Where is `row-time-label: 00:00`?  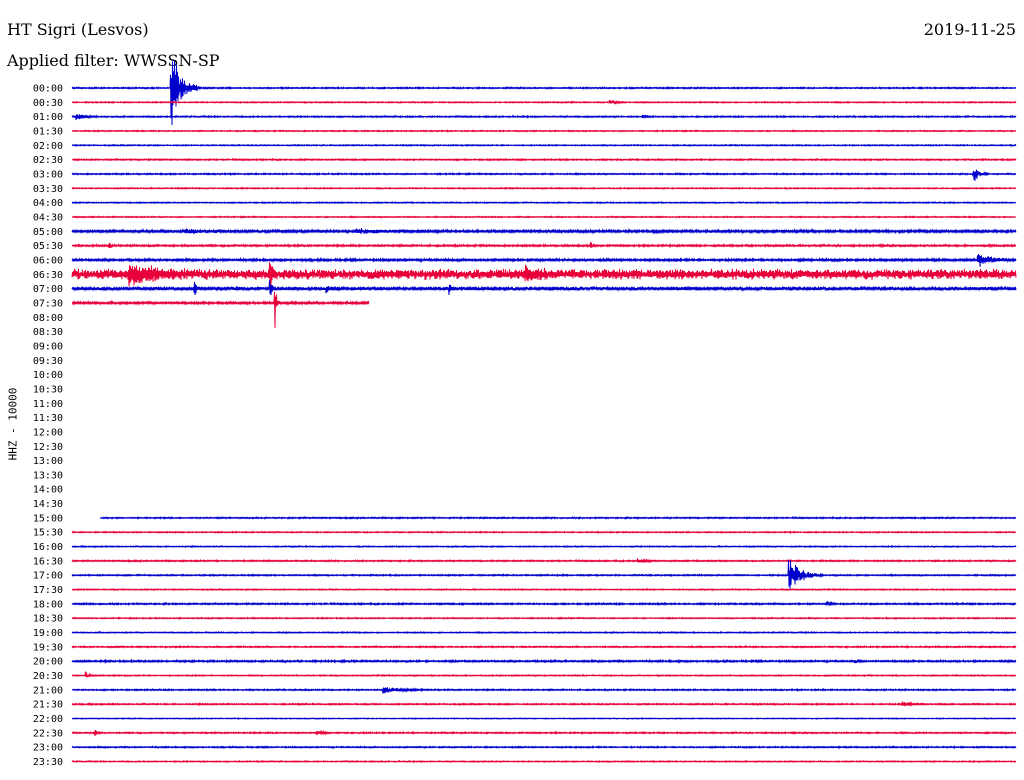 row-time-label: 00:00 is located at coordinates (48, 89).